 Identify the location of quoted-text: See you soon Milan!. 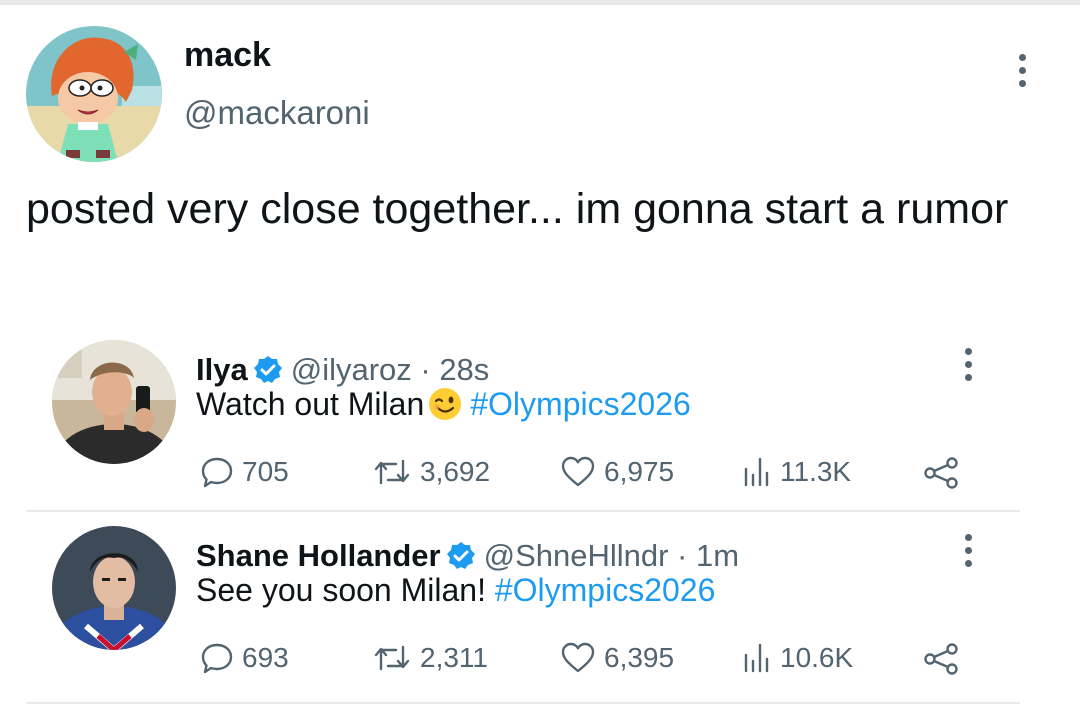
(341, 590).